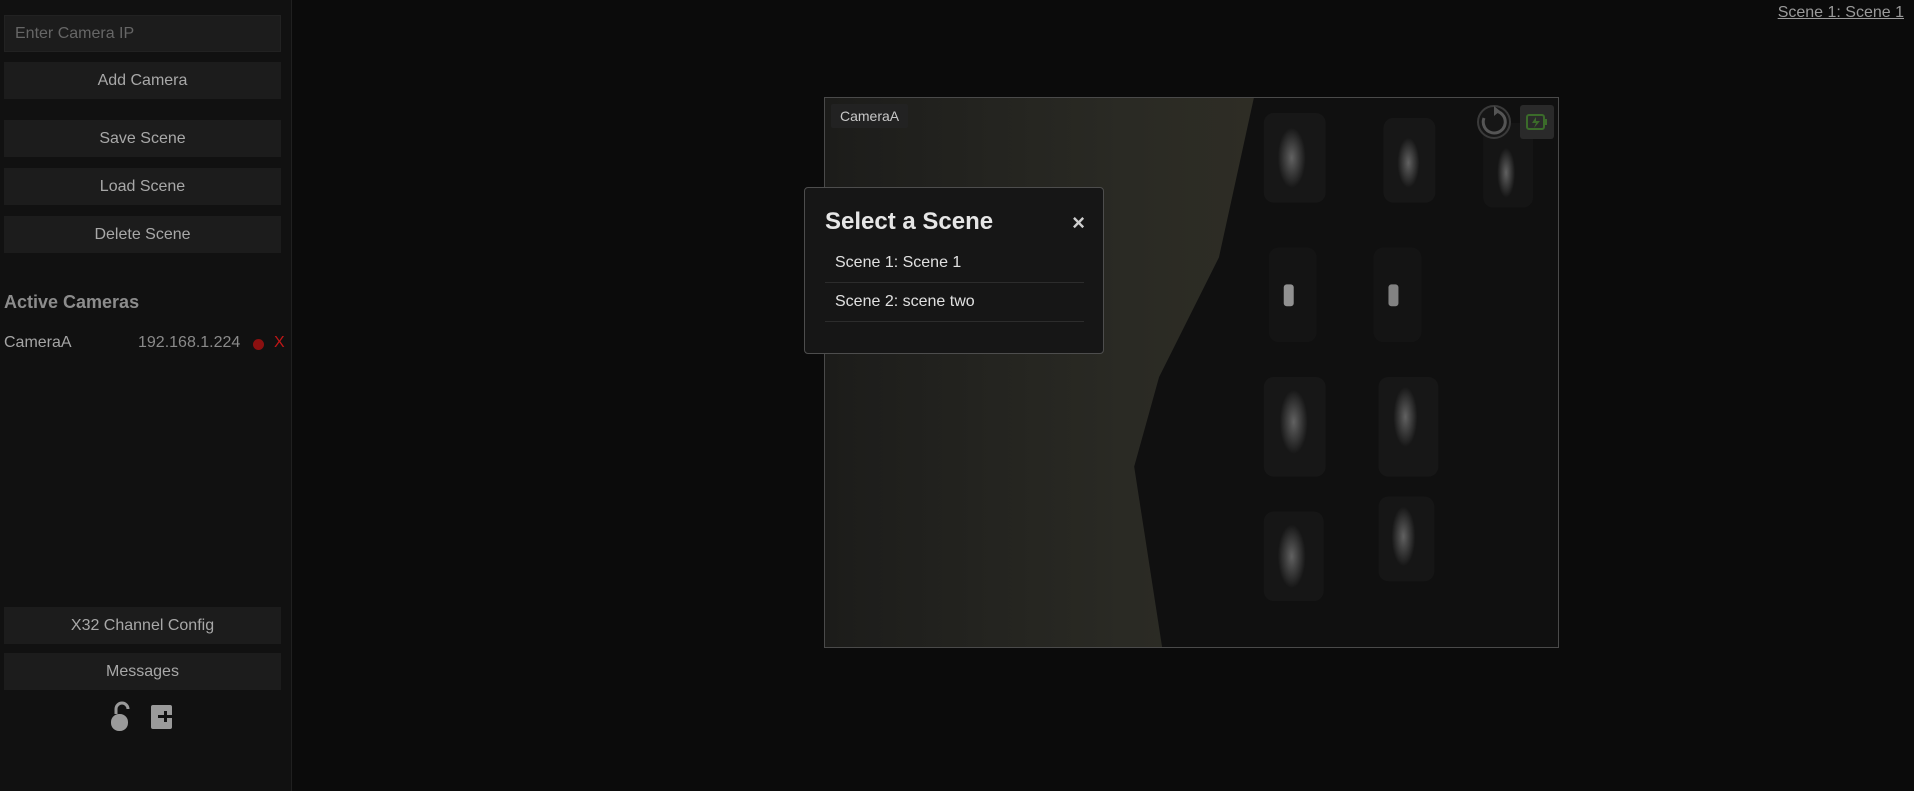 The width and height of the screenshot is (1914, 791). What do you see at coordinates (142, 186) in the screenshot?
I see `load-scene-button: Load Scene` at bounding box center [142, 186].